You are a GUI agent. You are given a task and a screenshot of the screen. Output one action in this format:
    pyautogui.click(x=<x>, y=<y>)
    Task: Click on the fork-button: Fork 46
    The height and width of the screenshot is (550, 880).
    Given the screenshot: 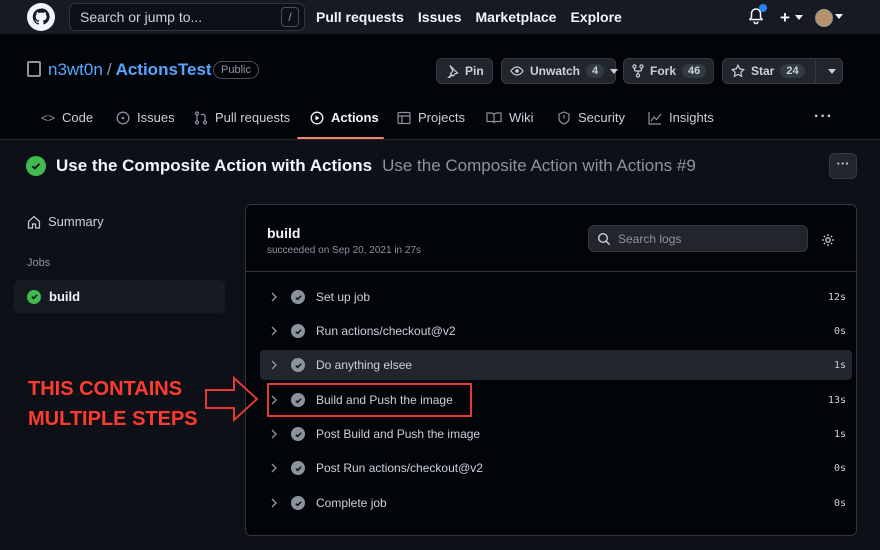 What is the action you would take?
    pyautogui.click(x=668, y=71)
    